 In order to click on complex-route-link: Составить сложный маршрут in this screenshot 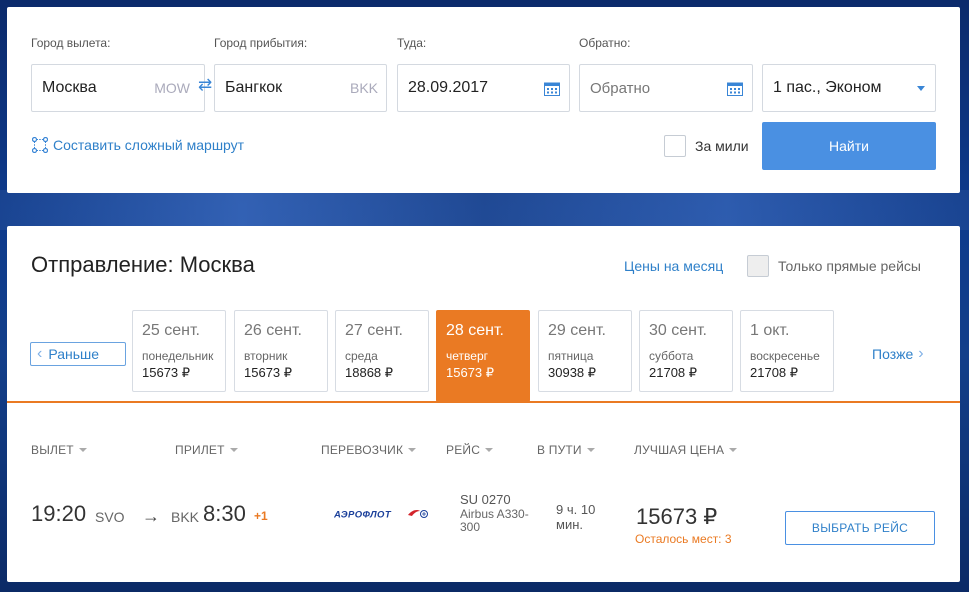, I will do `click(138, 145)`.